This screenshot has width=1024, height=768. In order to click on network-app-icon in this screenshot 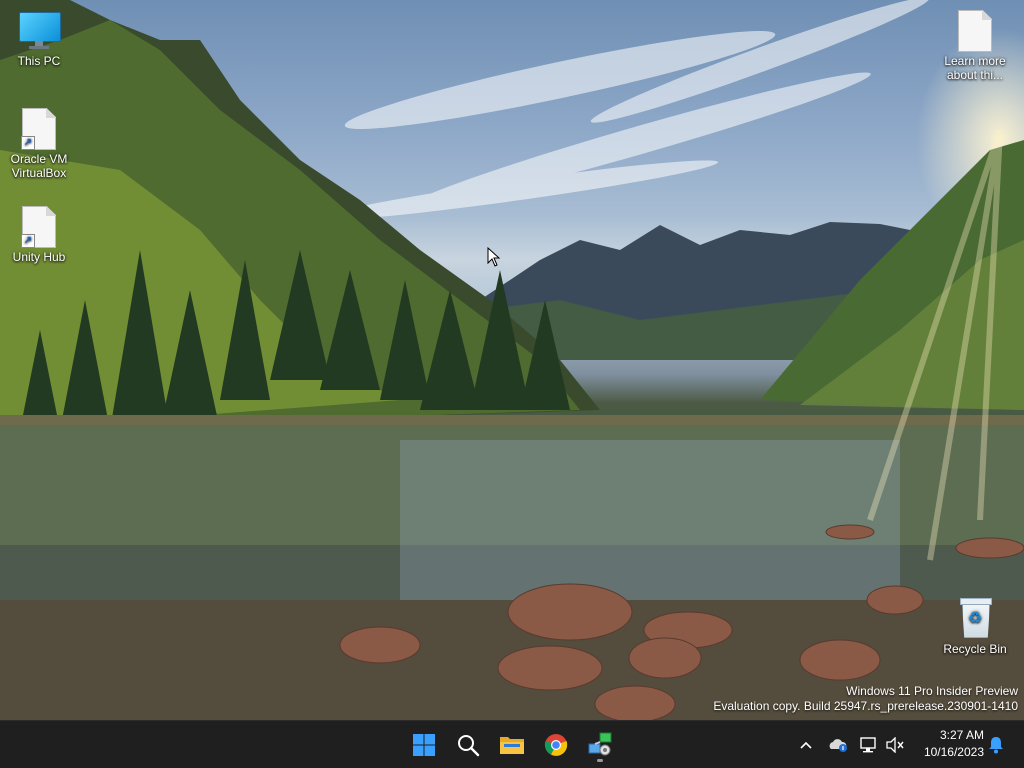, I will do `click(600, 744)`.